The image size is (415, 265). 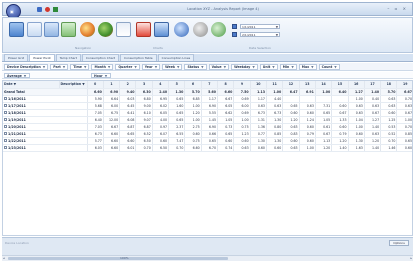 What do you see at coordinates (112, 99) in the screenshot?
I see `table-cell: 6.64` at bounding box center [112, 99].